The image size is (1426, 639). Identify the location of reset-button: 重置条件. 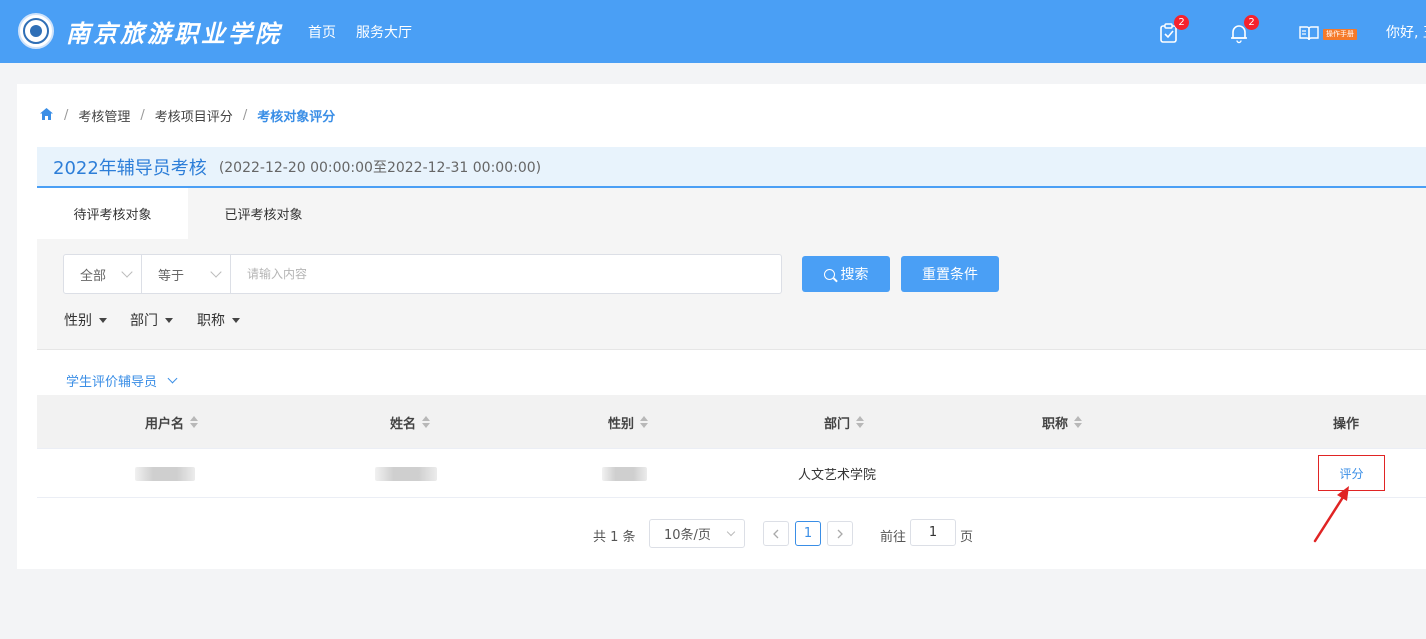
(950, 274).